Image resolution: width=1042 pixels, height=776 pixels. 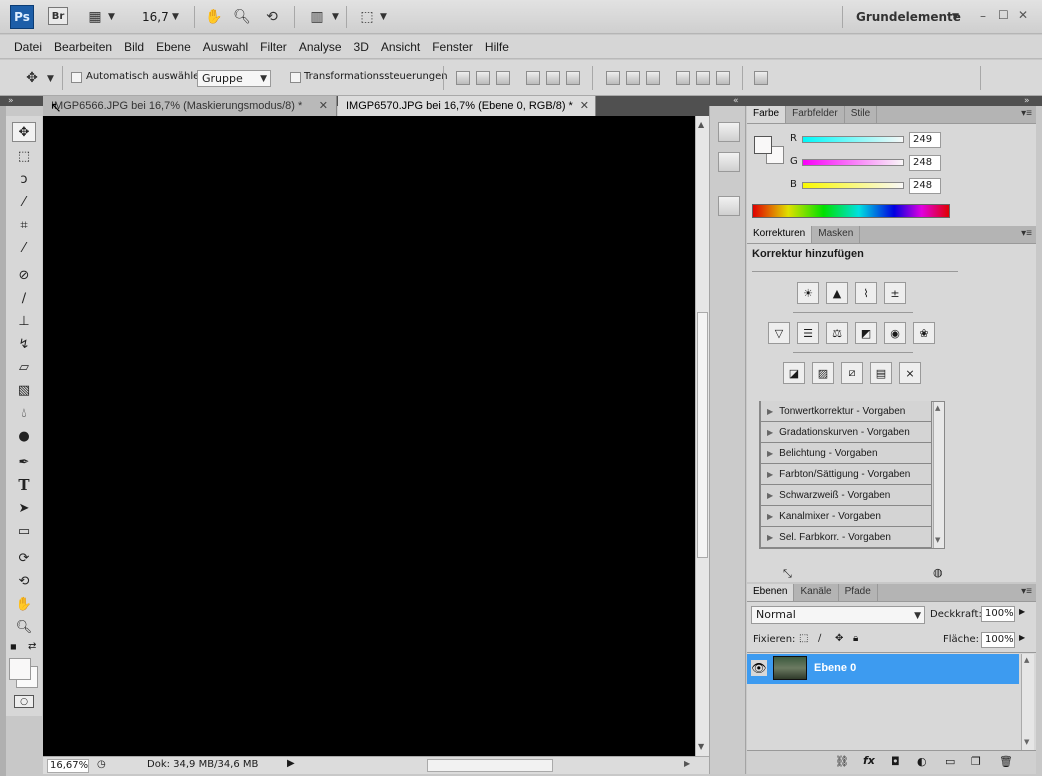 I want to click on scrollbar-thumb, so click(x=702, y=435).